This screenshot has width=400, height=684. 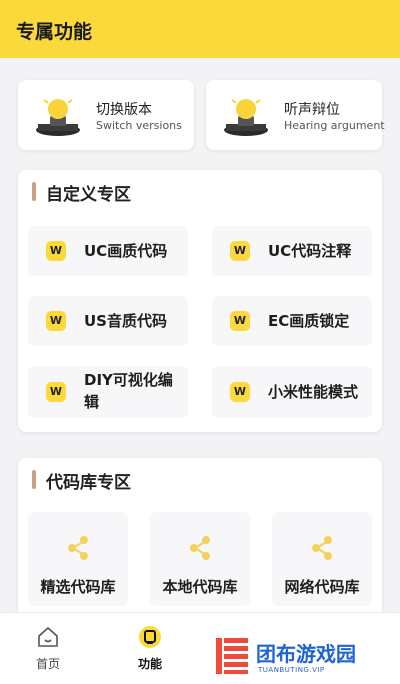 What do you see at coordinates (322, 587) in the screenshot?
I see `library-label: 网络代码库` at bounding box center [322, 587].